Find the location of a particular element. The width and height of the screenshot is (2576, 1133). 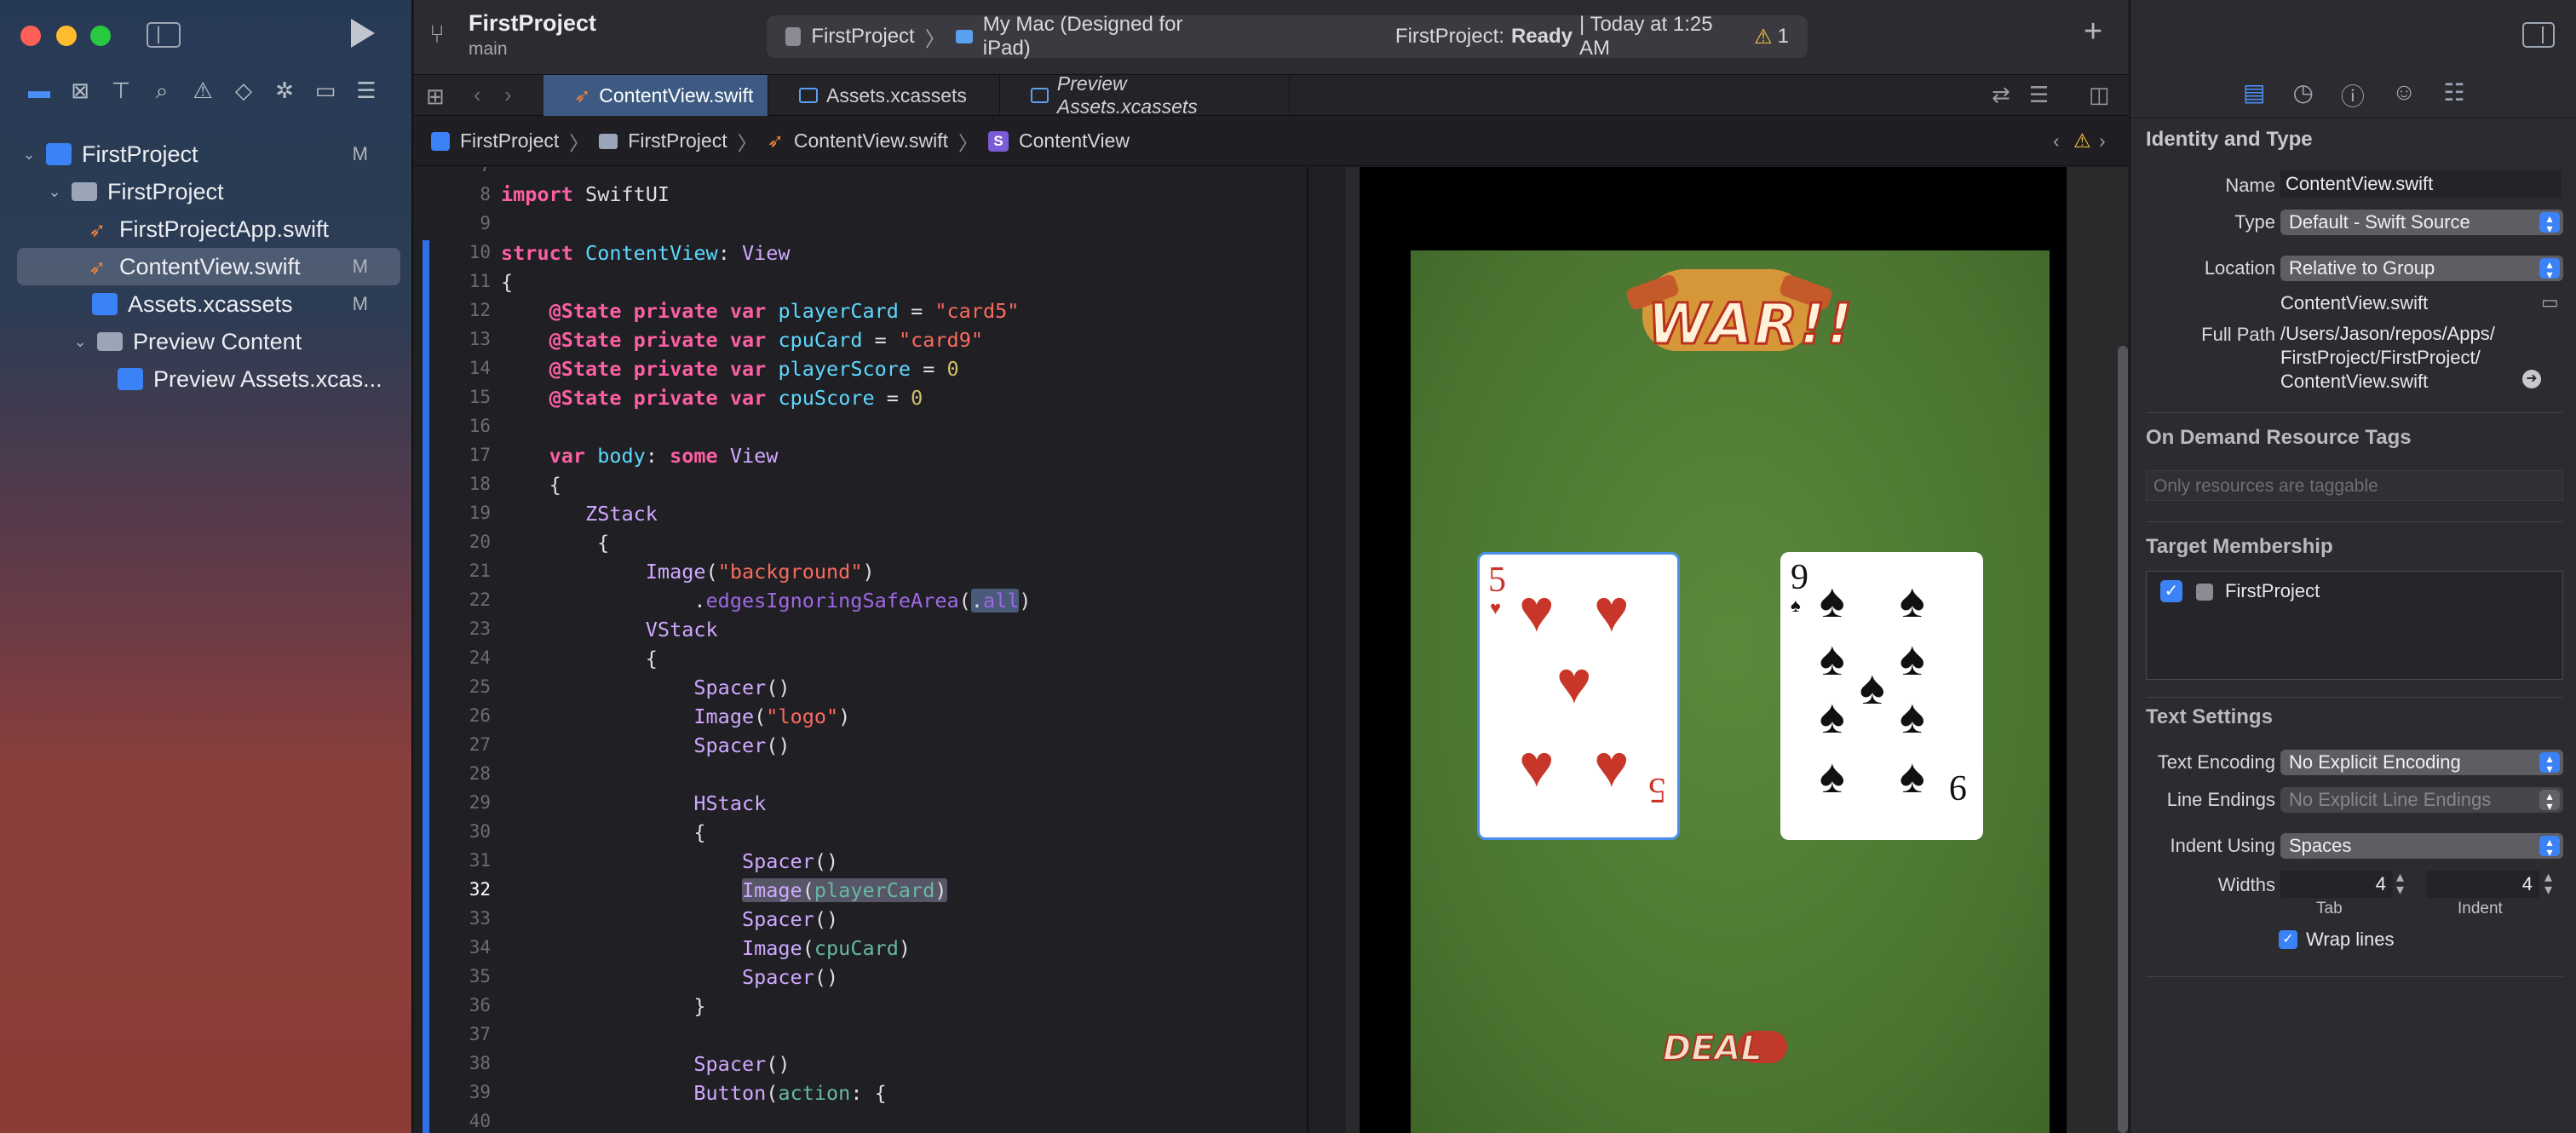

destination-selector: My Mac (Designed for iPad) is located at coordinates (1088, 37).